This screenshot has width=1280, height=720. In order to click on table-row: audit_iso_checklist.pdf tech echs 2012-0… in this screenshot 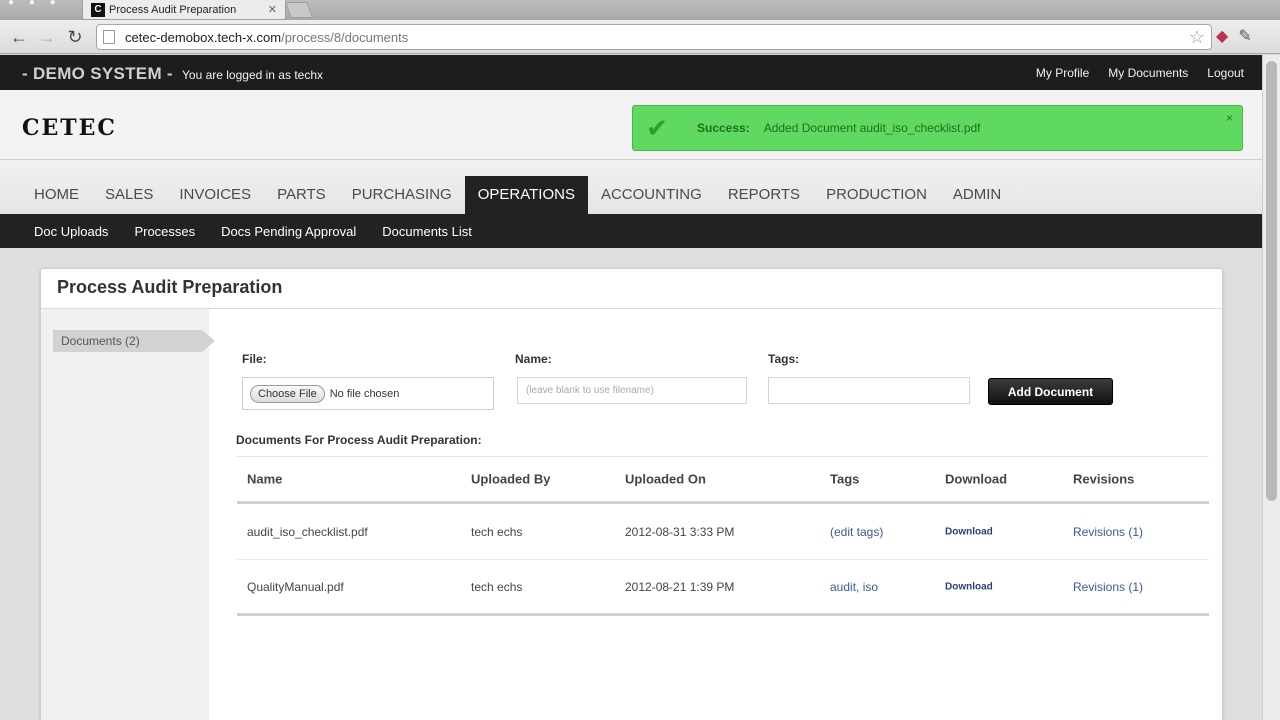, I will do `click(723, 532)`.